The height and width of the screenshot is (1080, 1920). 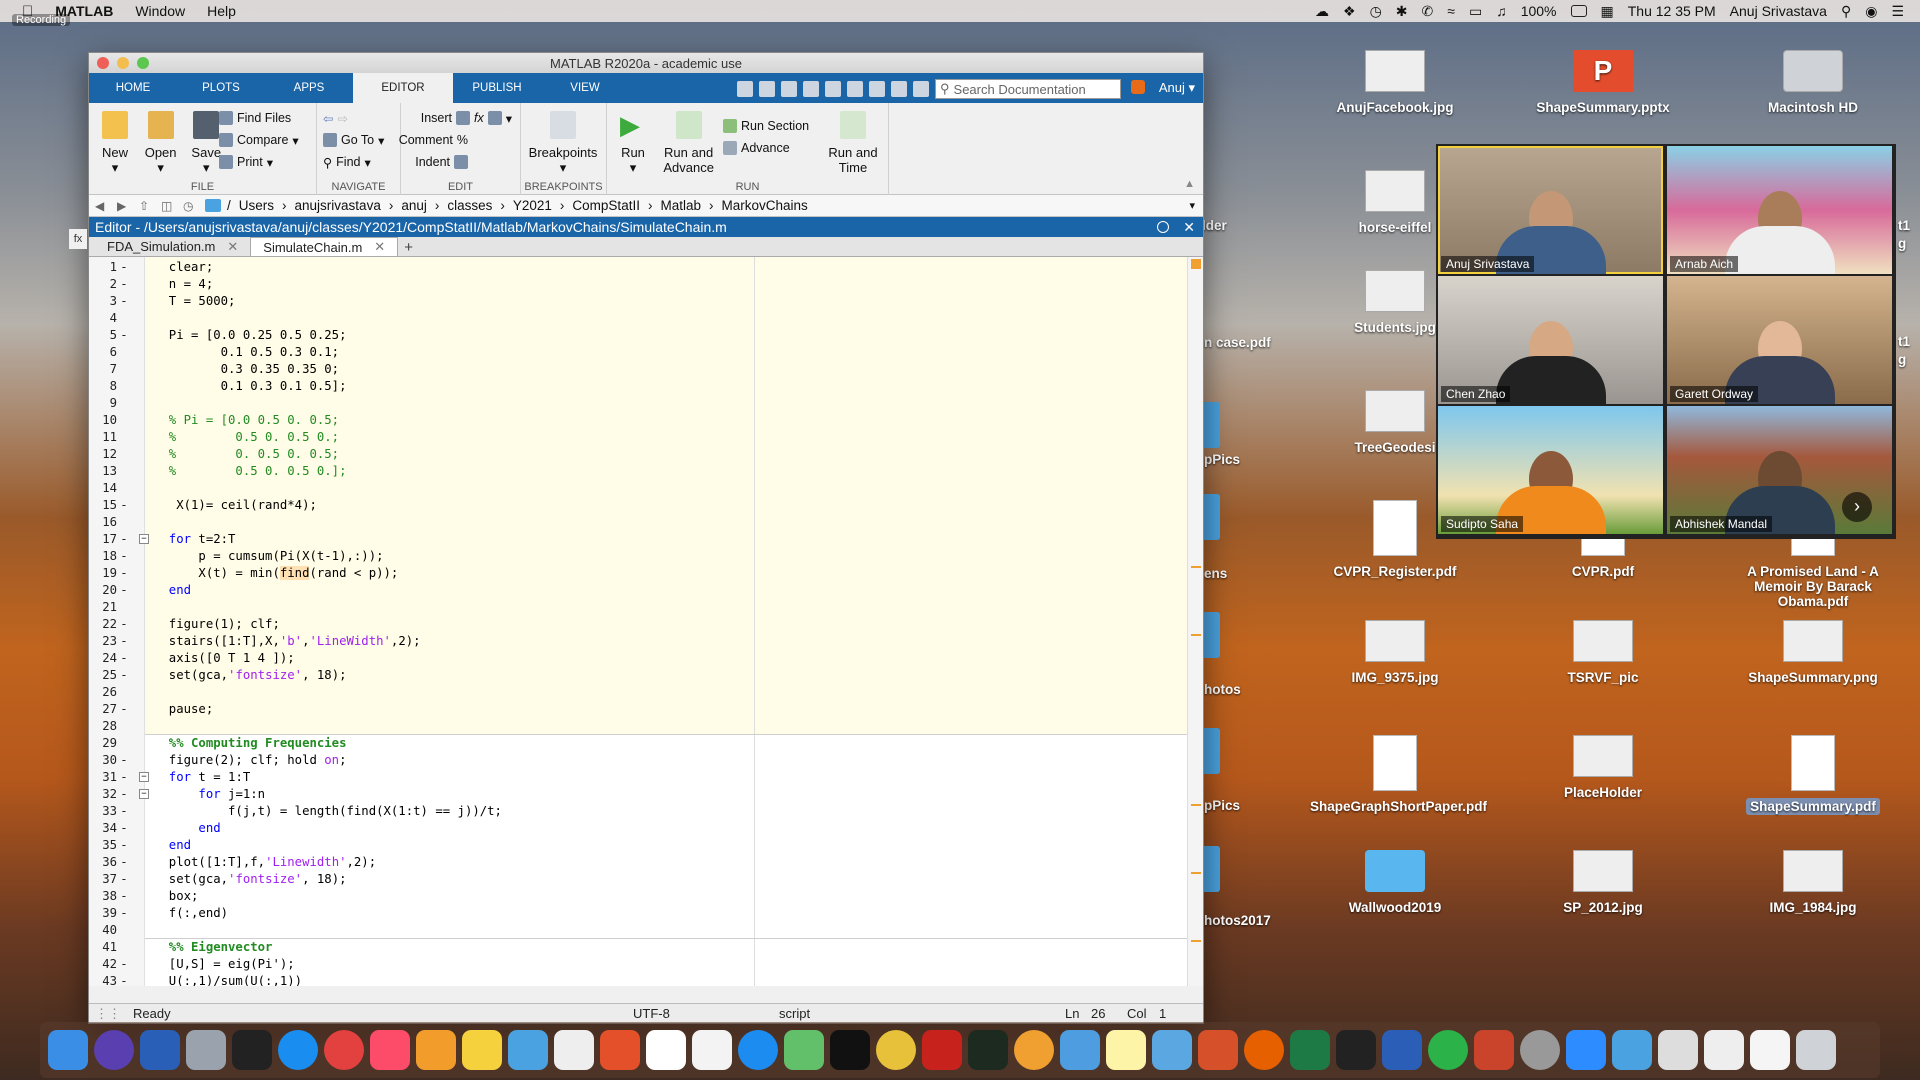 What do you see at coordinates (118, 947) in the screenshot?
I see `line-number: 41` at bounding box center [118, 947].